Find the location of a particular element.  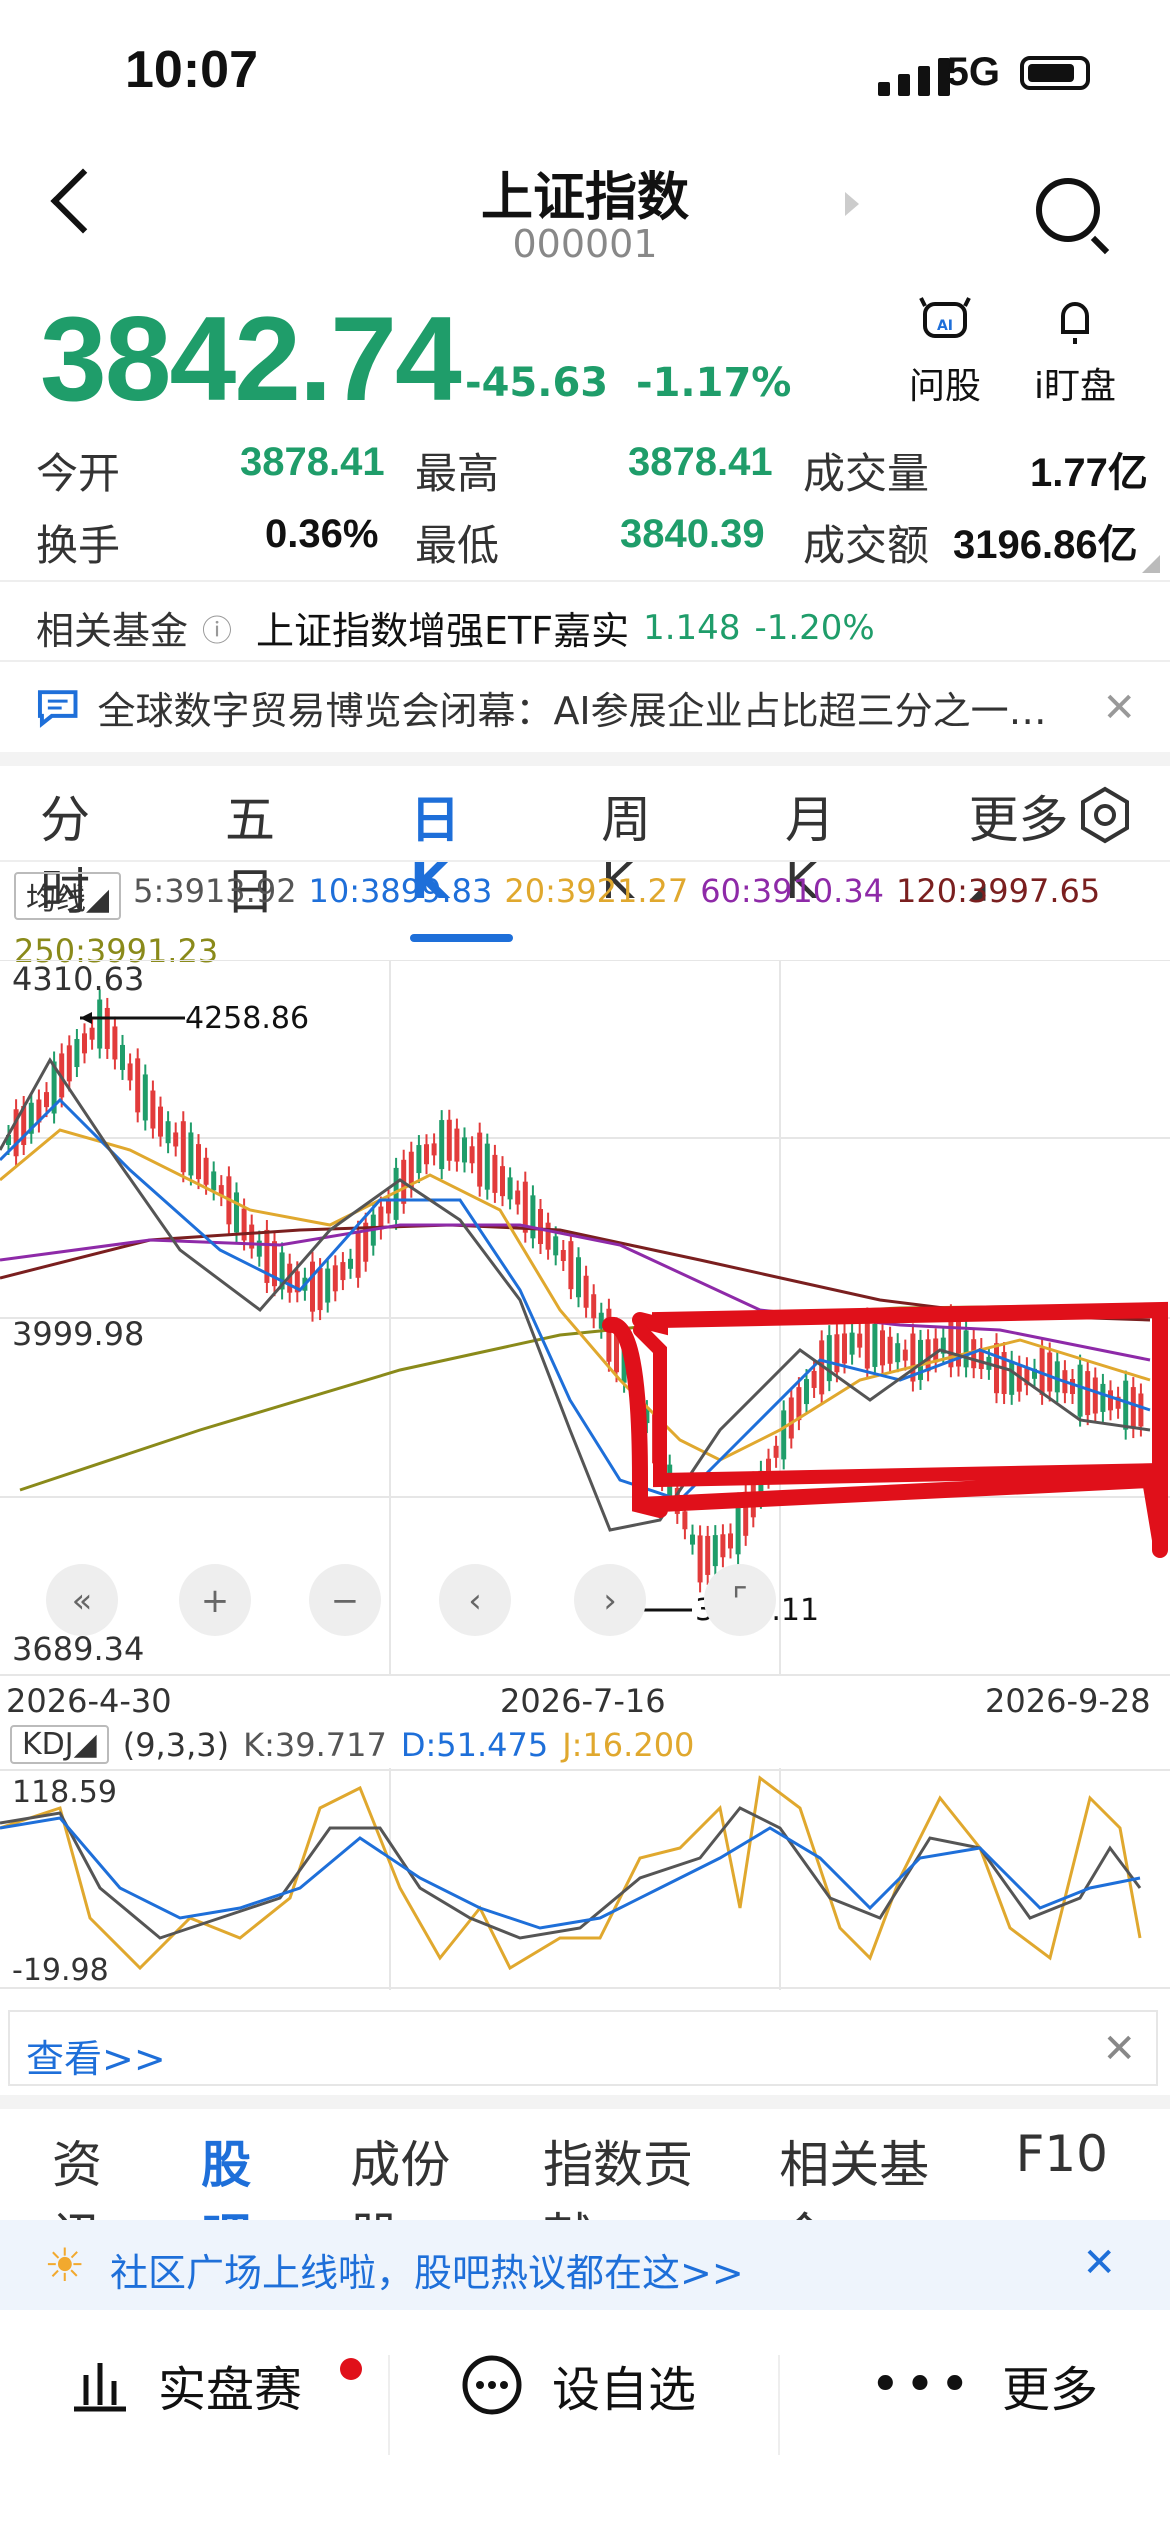

ask-stock-button: AI 问股 is located at coordinates (945, 350).